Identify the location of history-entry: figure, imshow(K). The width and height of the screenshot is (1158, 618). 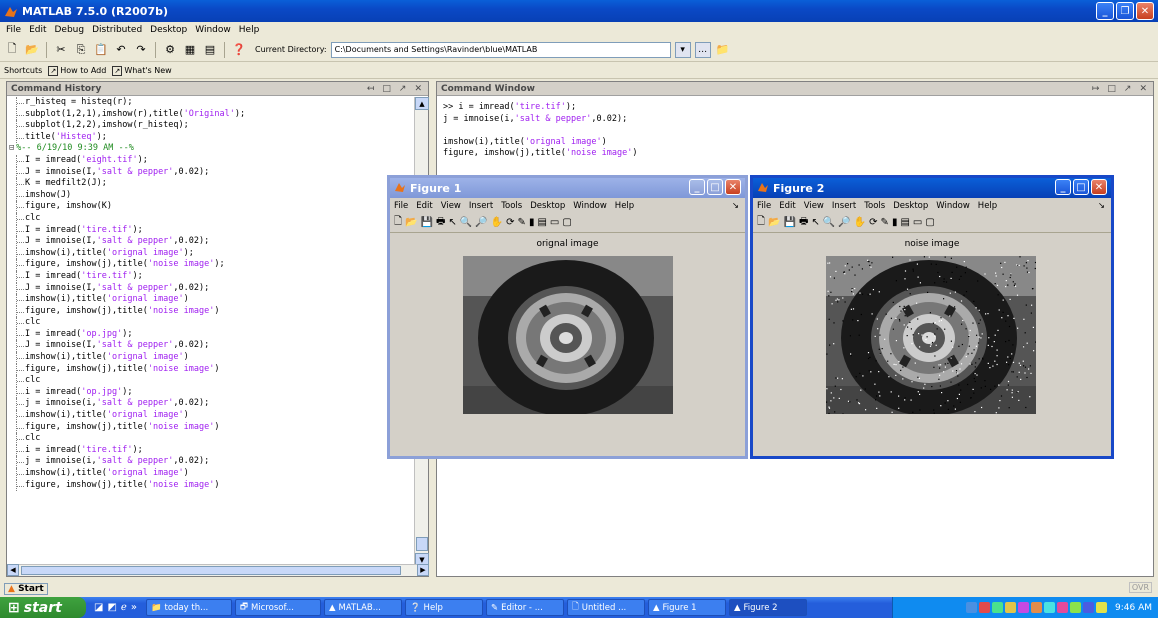
(211, 207).